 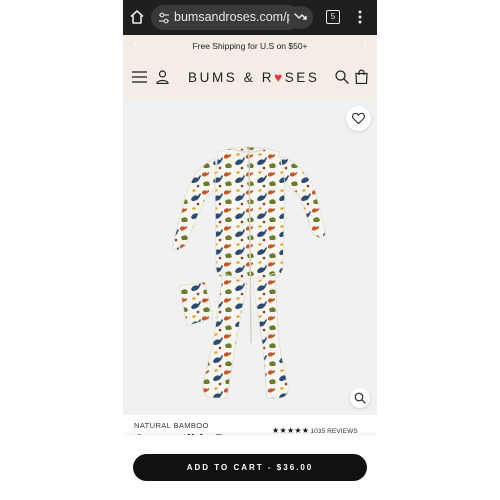 What do you see at coordinates (342, 77) in the screenshot?
I see `search-icon` at bounding box center [342, 77].